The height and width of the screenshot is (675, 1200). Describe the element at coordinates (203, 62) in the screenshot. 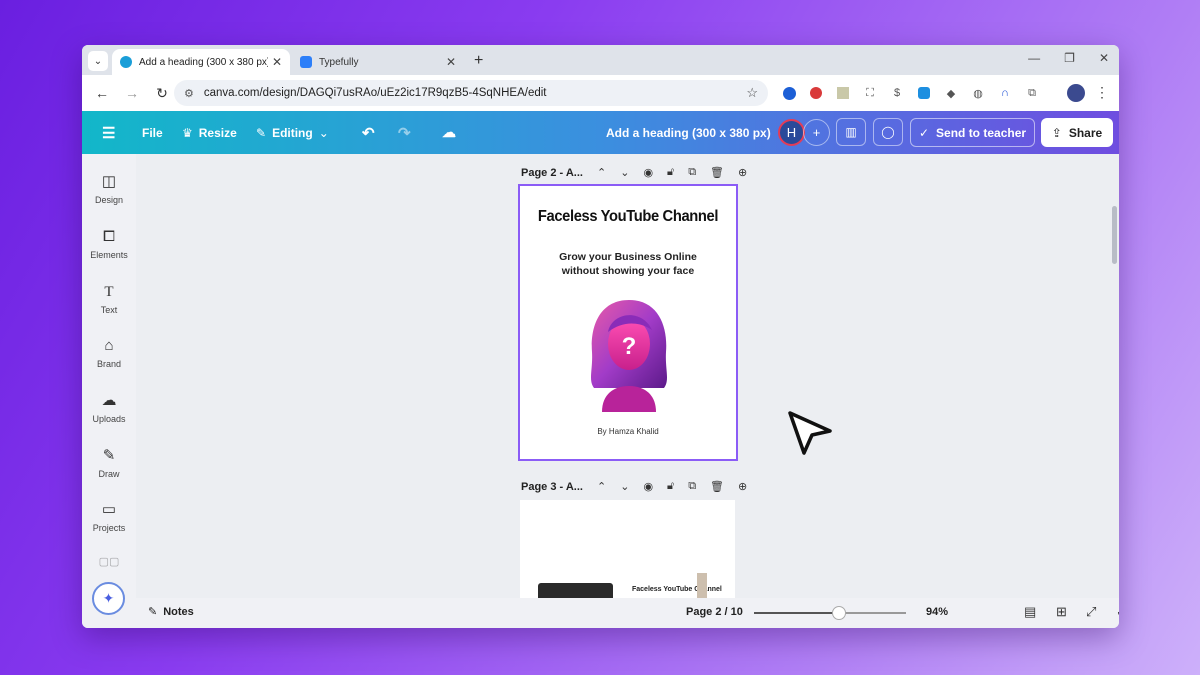

I see `tab-title: Add a heading (300 x 380 px) -` at that location.